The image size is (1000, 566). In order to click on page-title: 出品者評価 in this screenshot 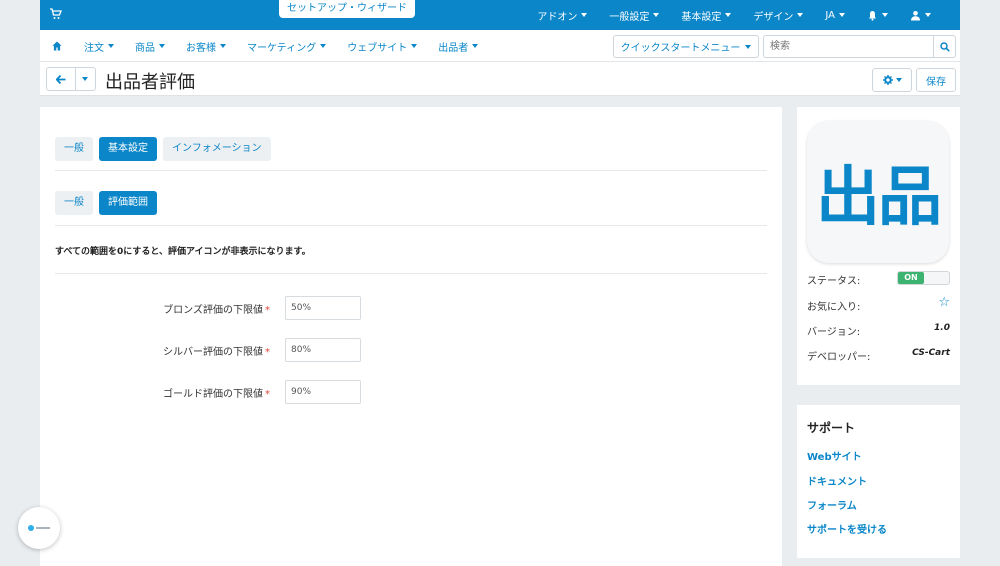, I will do `click(150, 82)`.